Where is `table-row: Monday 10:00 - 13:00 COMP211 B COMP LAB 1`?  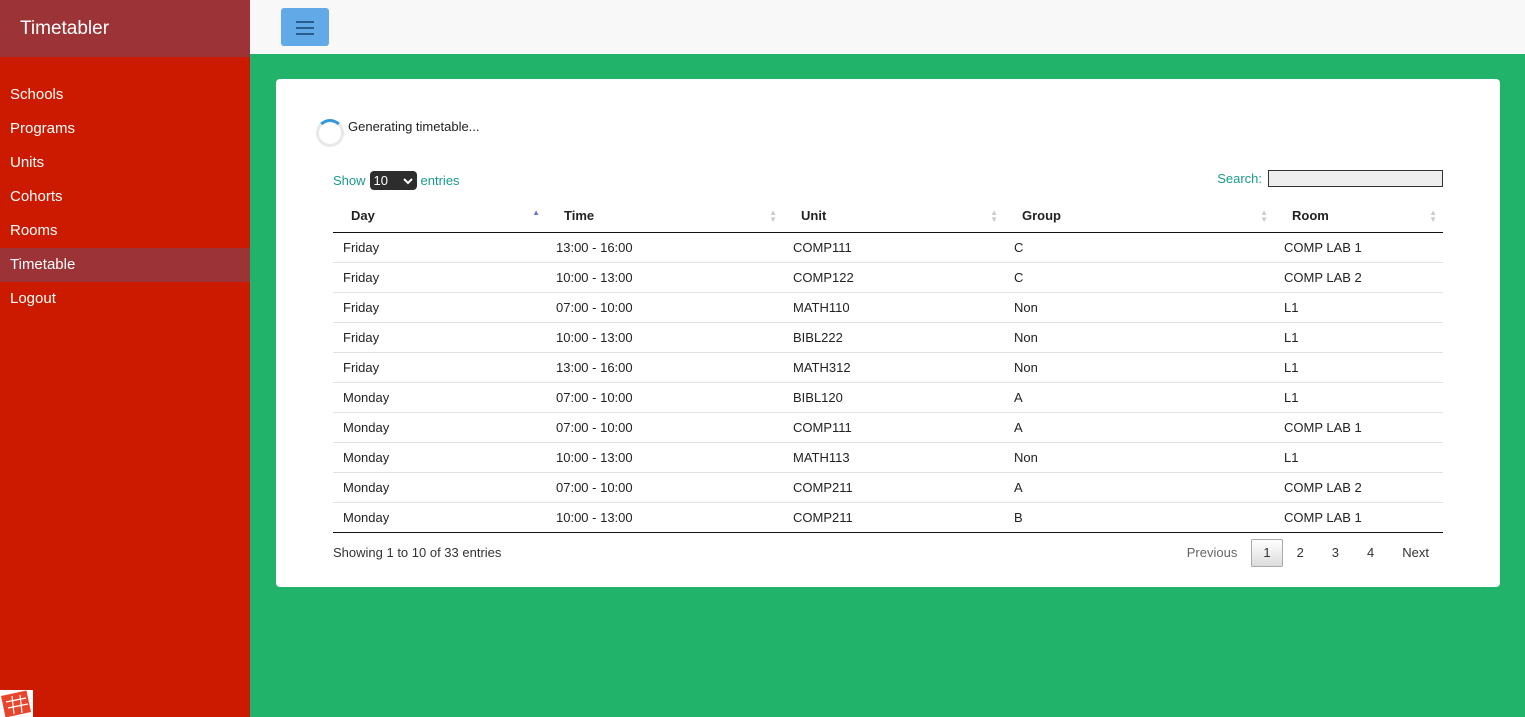
table-row: Monday 10:00 - 13:00 COMP211 B COMP LAB 1 is located at coordinates (888, 517).